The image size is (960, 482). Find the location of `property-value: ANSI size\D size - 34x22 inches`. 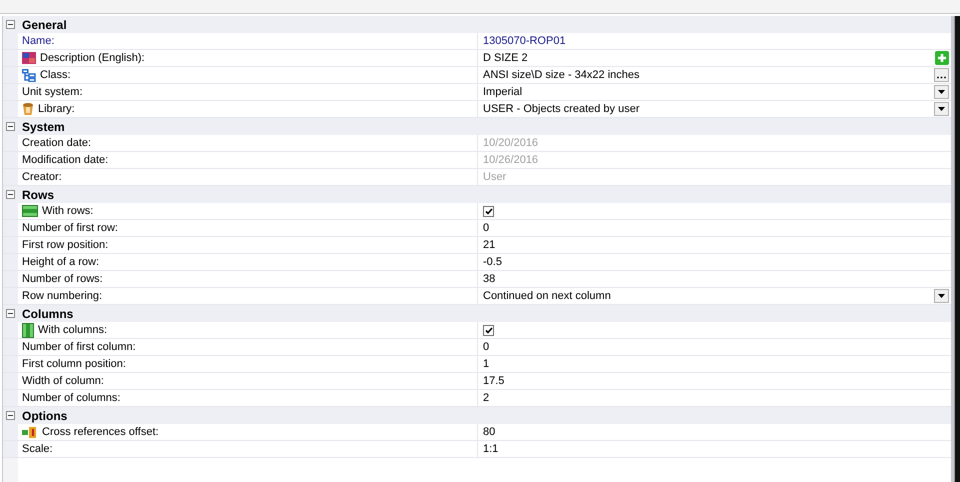

property-value: ANSI size\D size - 34x22 inches is located at coordinates (561, 75).